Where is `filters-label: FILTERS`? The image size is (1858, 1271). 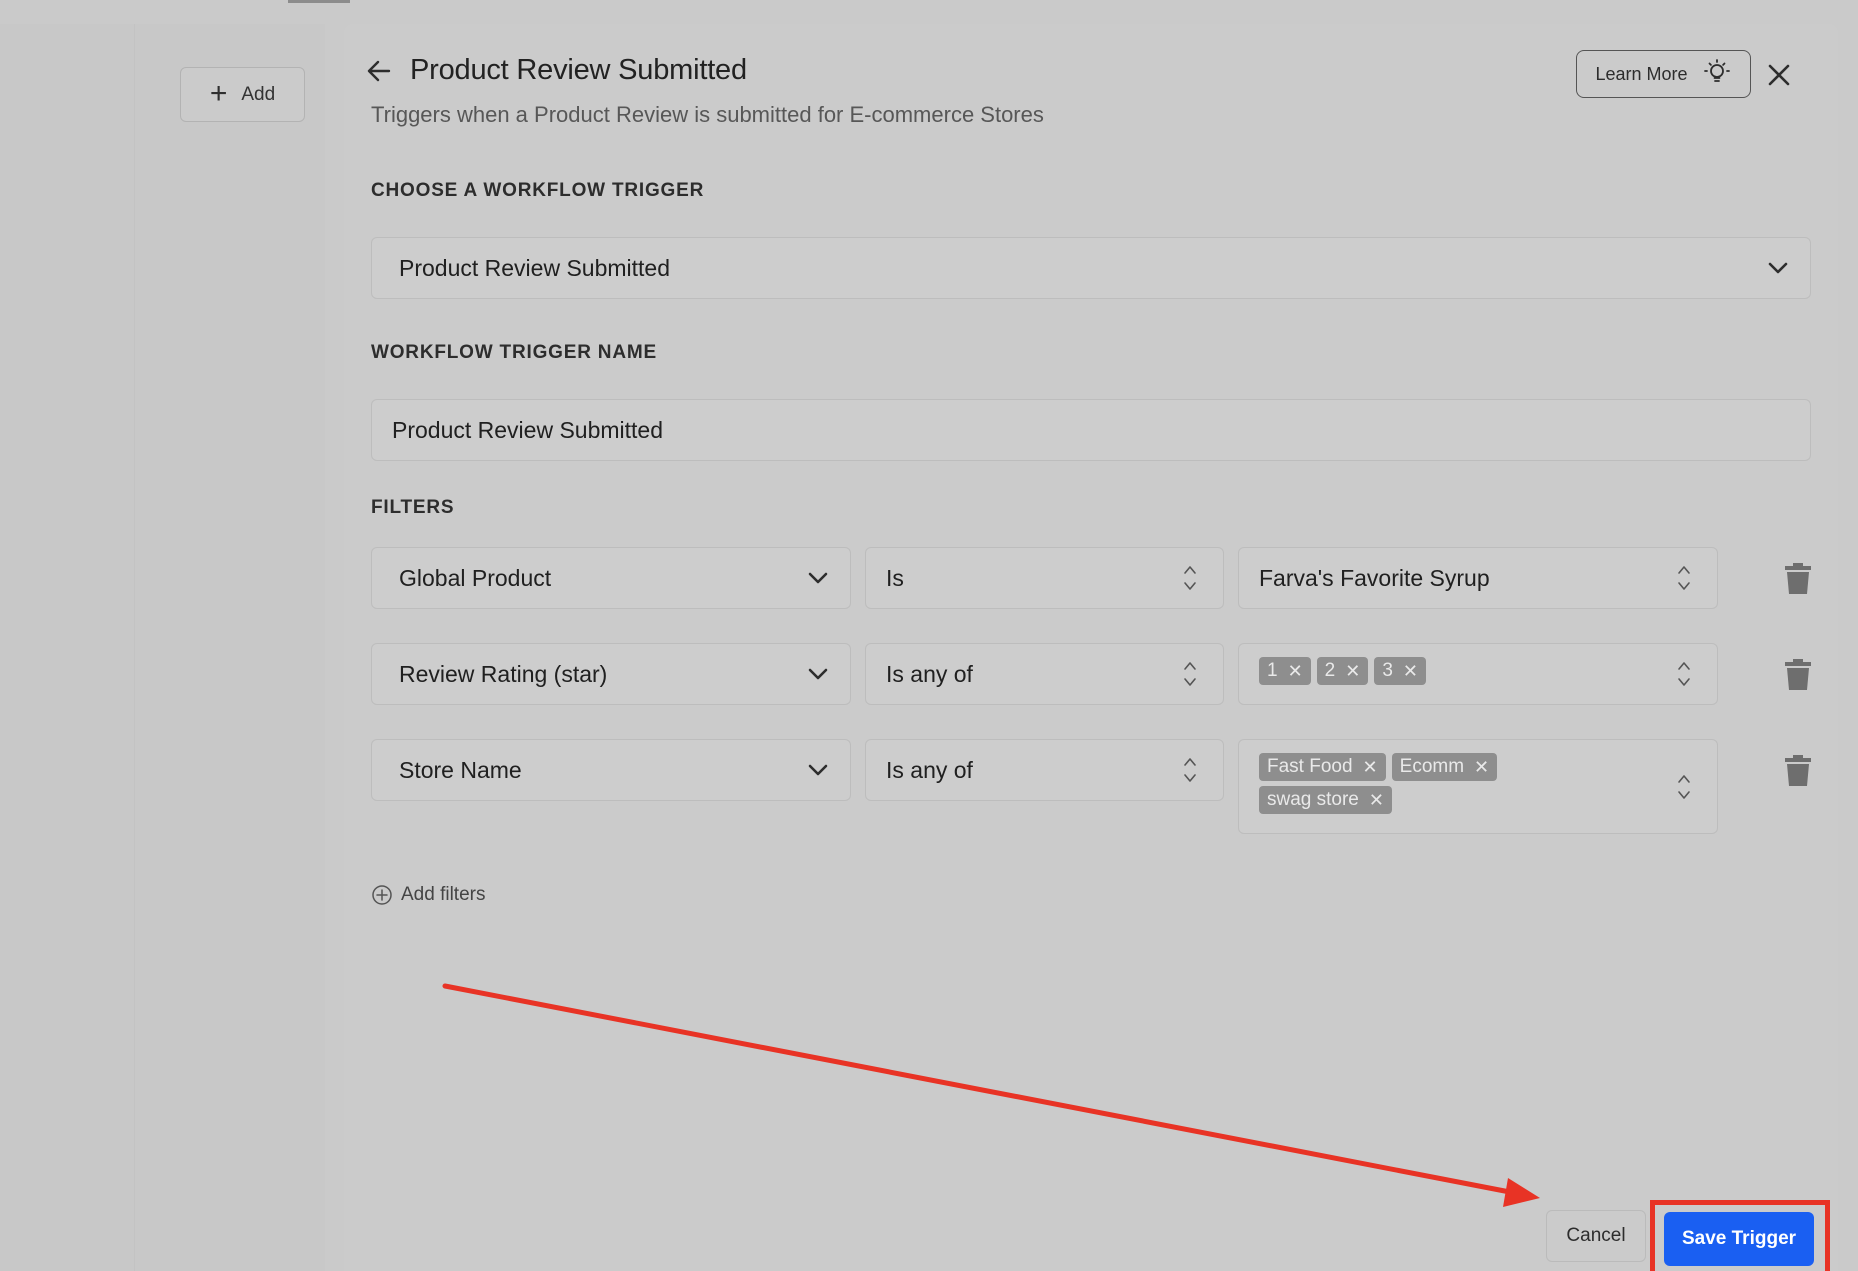 filters-label: FILTERS is located at coordinates (413, 507).